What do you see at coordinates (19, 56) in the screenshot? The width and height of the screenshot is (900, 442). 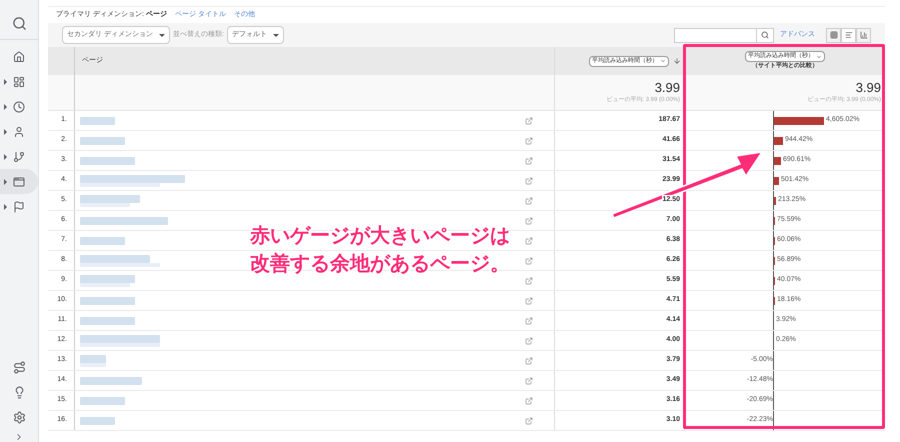 I see `home-icon` at bounding box center [19, 56].